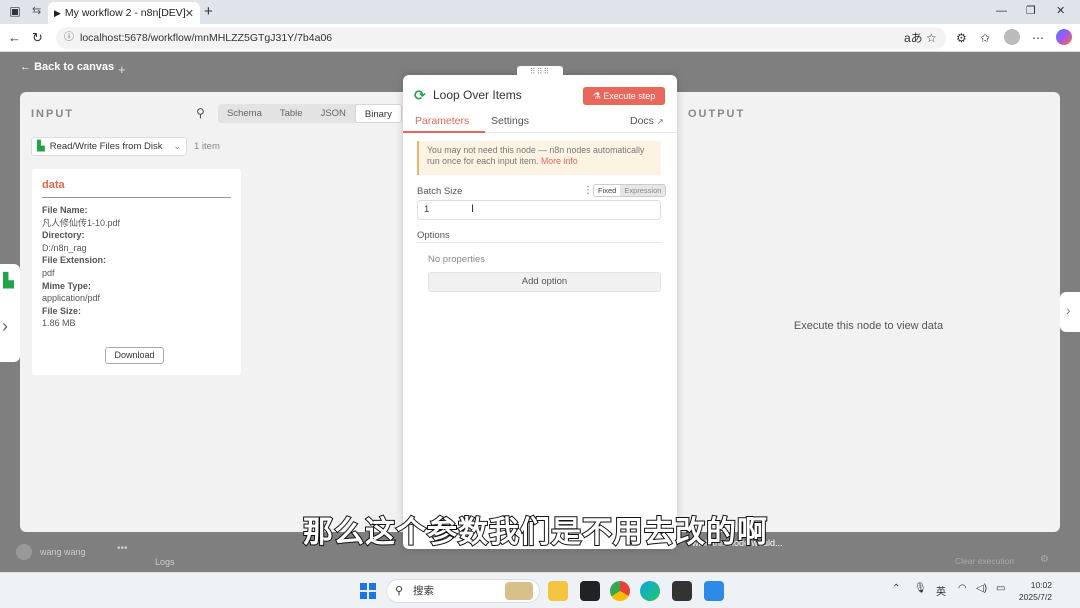 The width and height of the screenshot is (1080, 608). I want to click on tab-json: JSON, so click(333, 113).